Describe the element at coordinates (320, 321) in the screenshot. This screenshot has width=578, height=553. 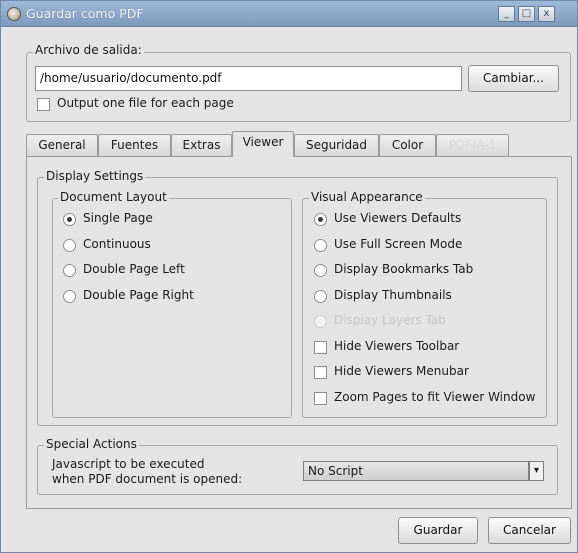
I see `layers-tab-radio` at that location.